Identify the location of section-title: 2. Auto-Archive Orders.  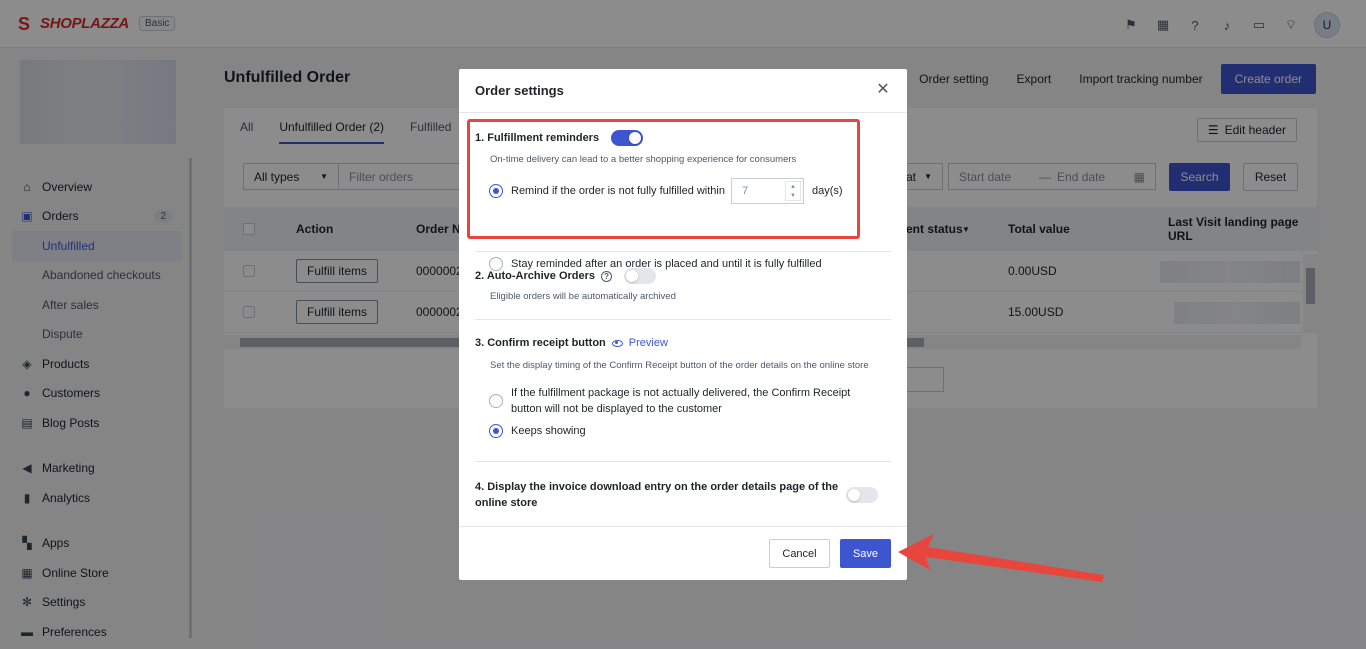
(535, 276).